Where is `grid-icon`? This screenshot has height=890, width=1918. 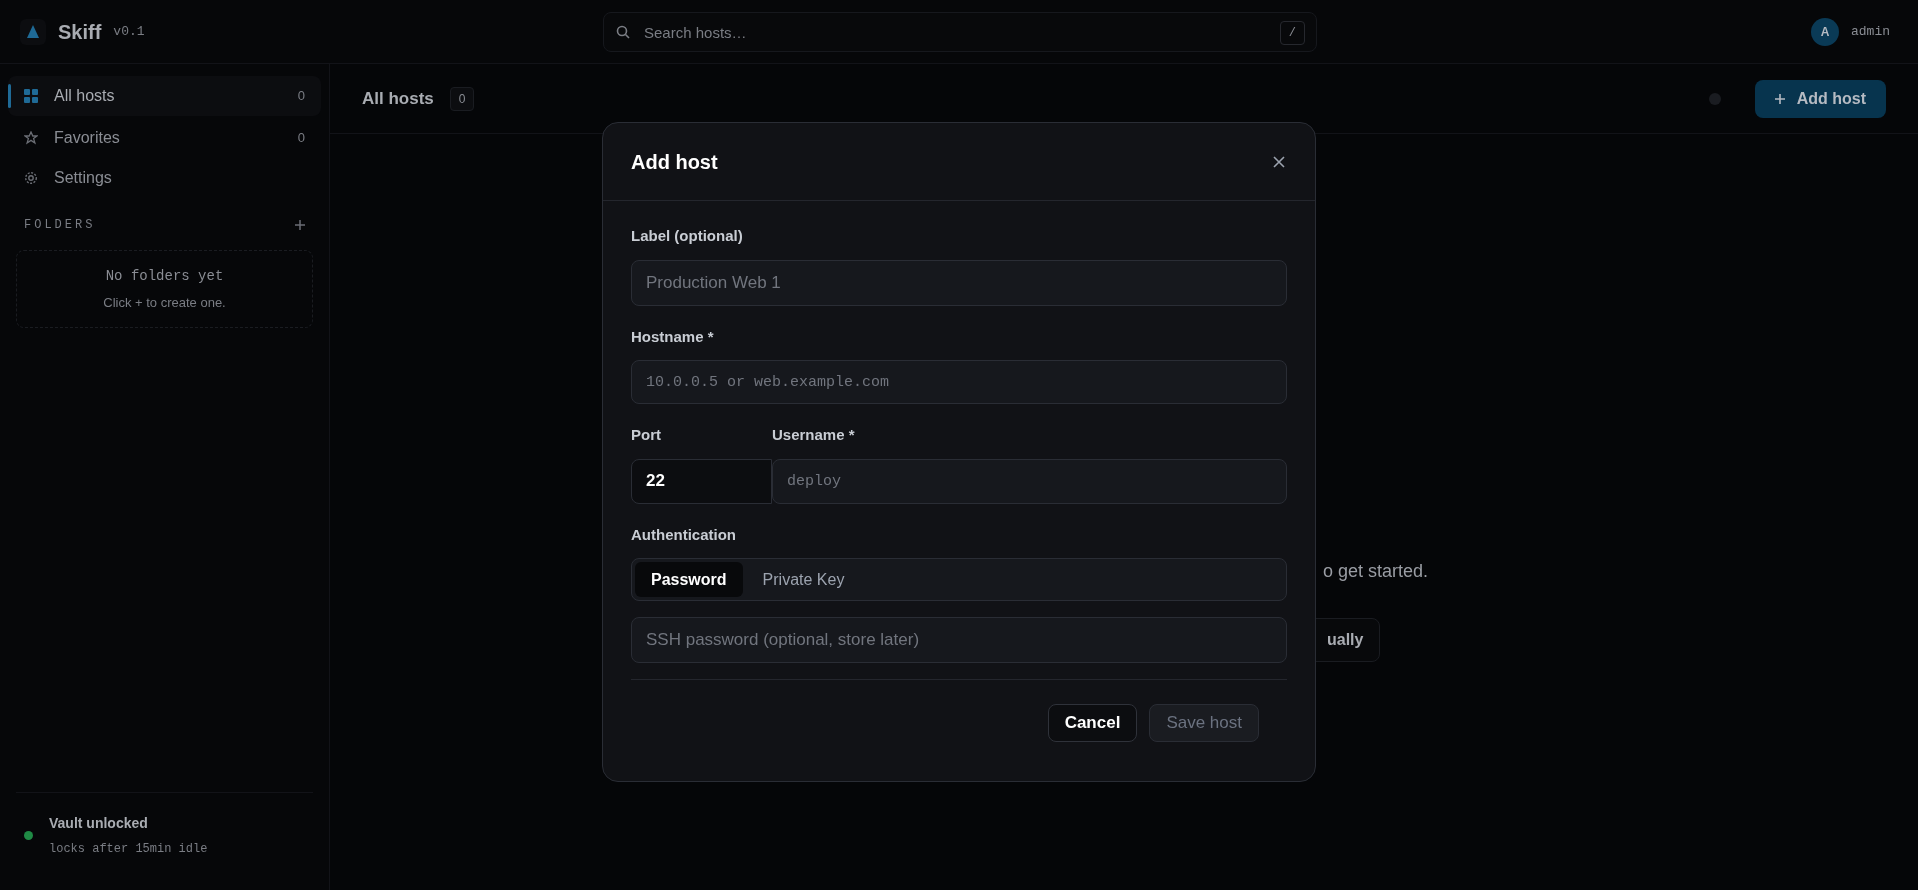 grid-icon is located at coordinates (31, 96).